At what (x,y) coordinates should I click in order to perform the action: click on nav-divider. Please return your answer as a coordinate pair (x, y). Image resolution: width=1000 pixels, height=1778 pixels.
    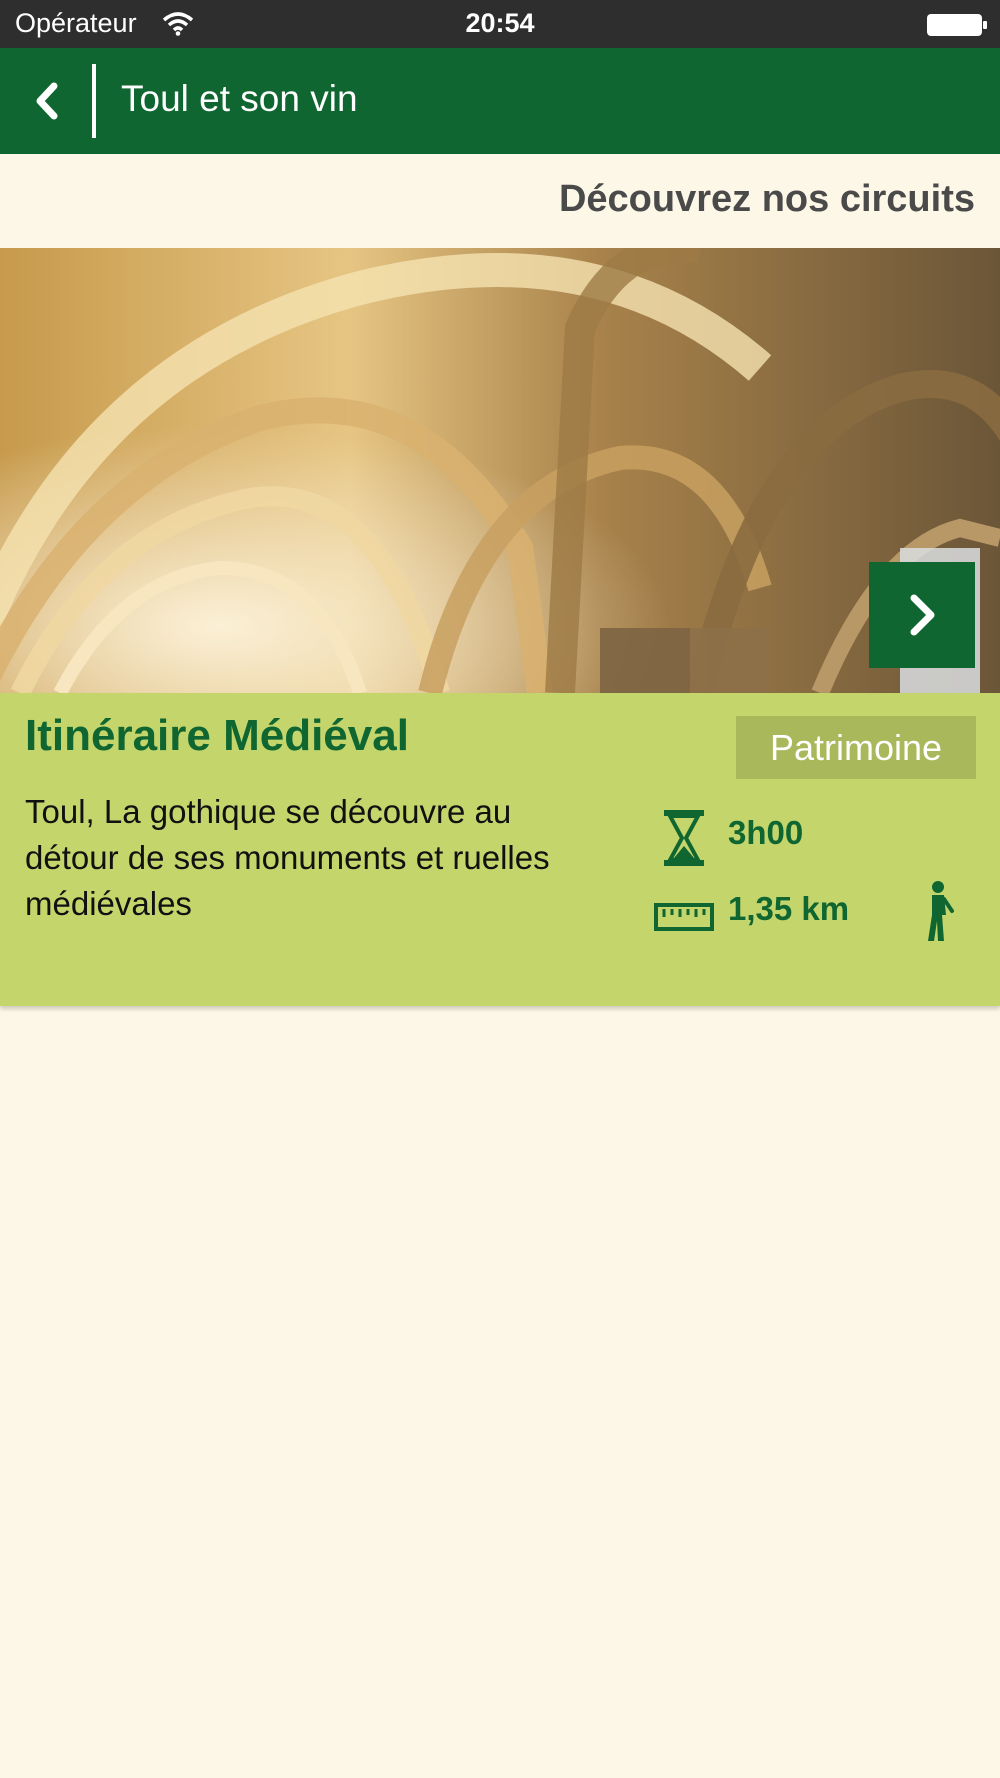
    Looking at the image, I should click on (94, 101).